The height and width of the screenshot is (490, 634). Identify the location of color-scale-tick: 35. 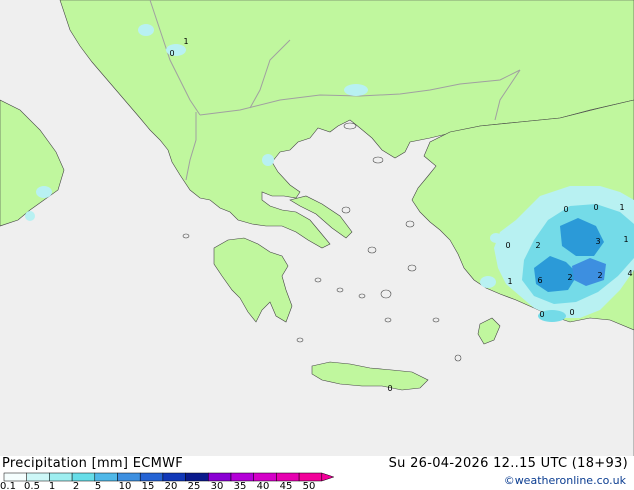
(240, 485).